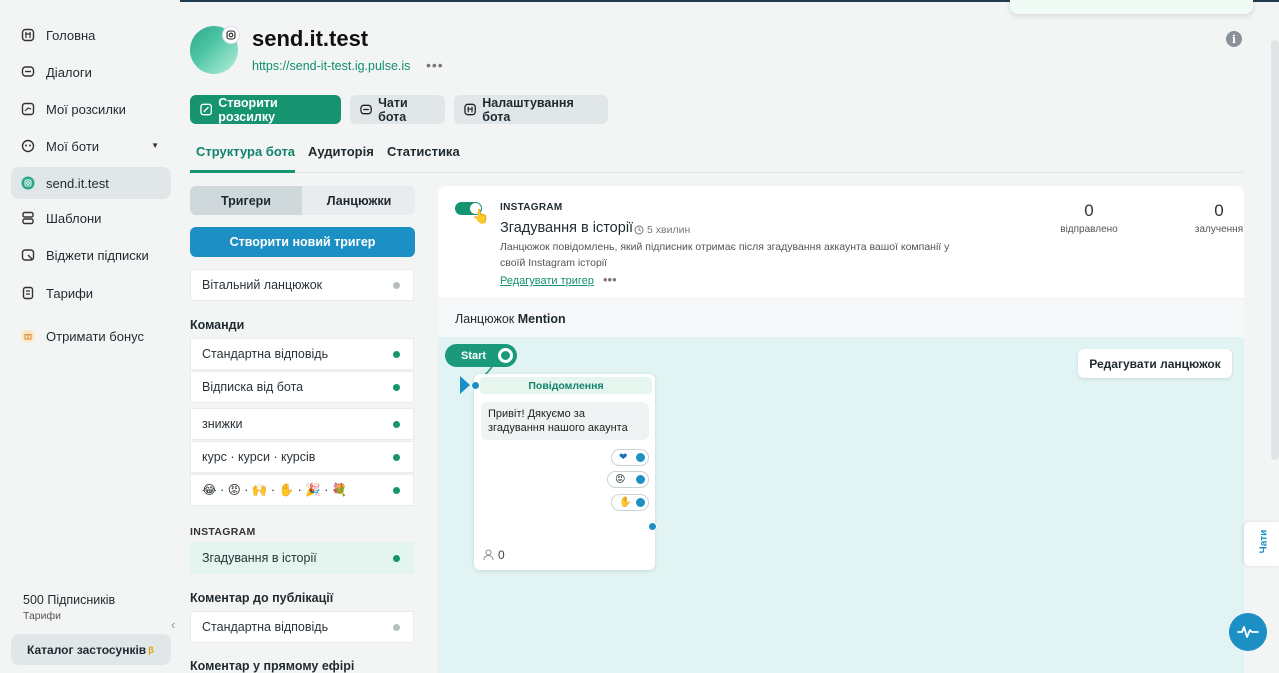  I want to click on active-tab-indicator, so click(242, 171).